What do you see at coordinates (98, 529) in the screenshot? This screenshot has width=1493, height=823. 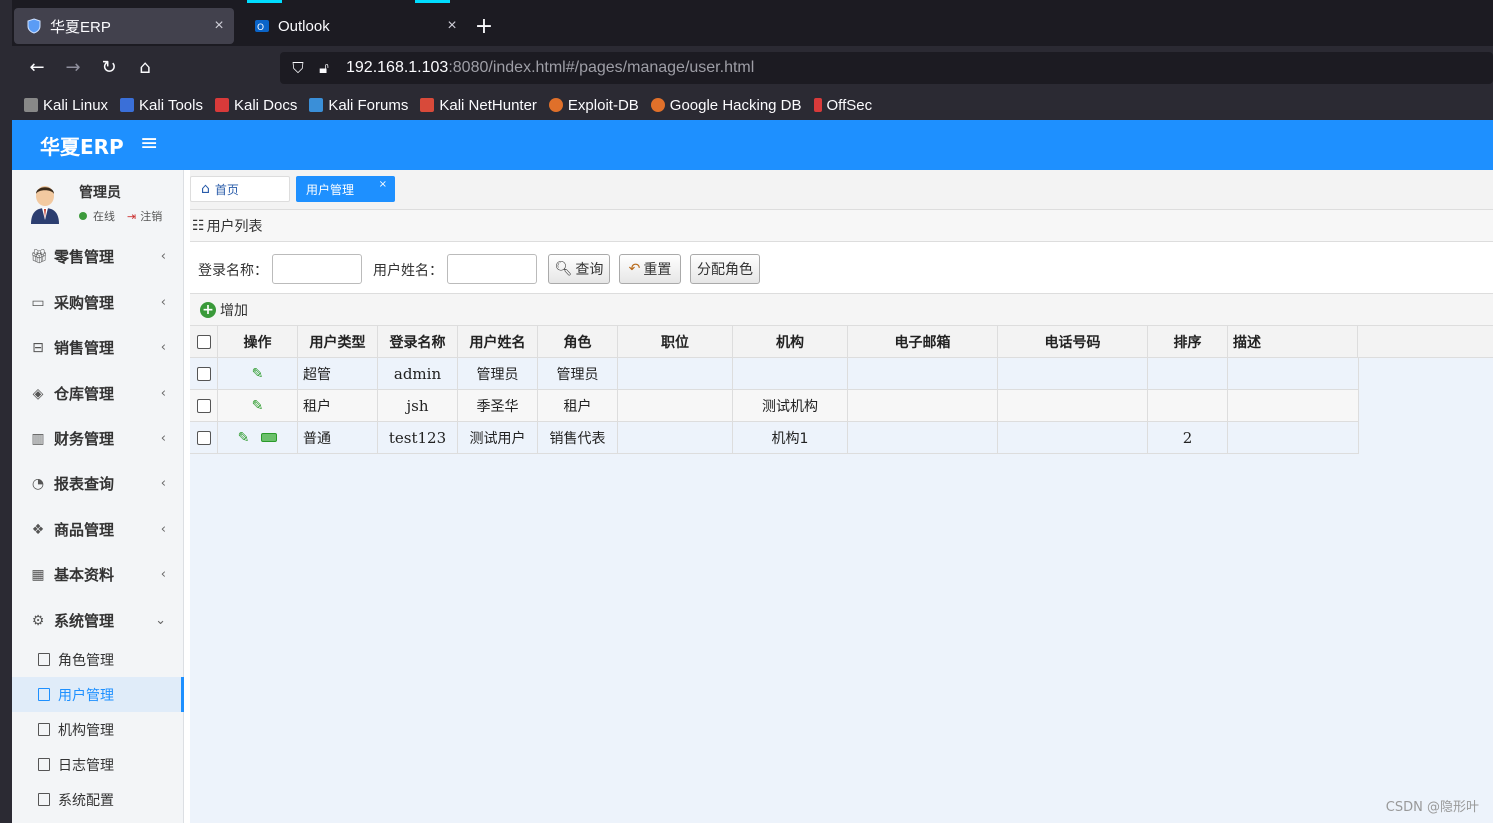 I see `menu-goods: ❖ 商品管理 ‹` at bounding box center [98, 529].